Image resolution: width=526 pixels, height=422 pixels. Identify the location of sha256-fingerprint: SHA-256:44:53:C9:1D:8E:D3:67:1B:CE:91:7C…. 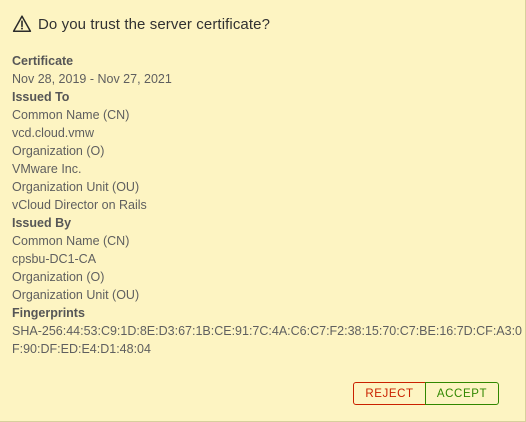
(267, 340).